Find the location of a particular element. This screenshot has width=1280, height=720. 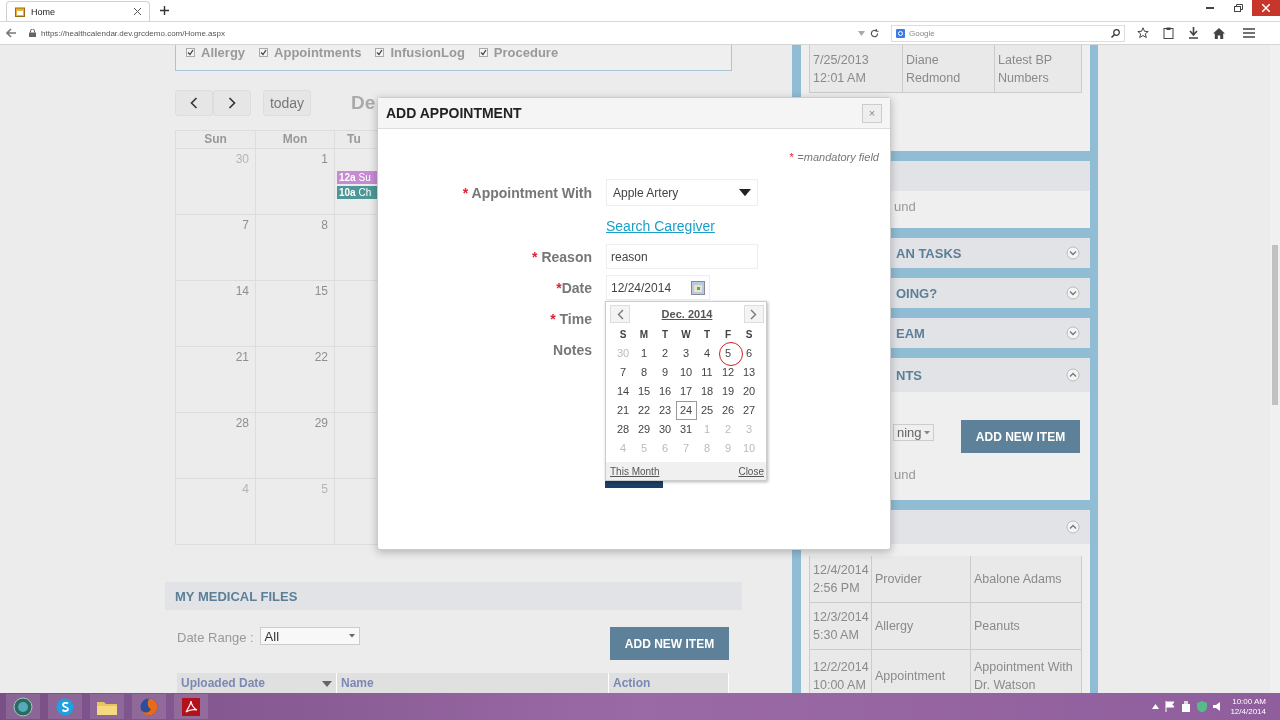

calendar-day: 5 is located at coordinates (728, 353).